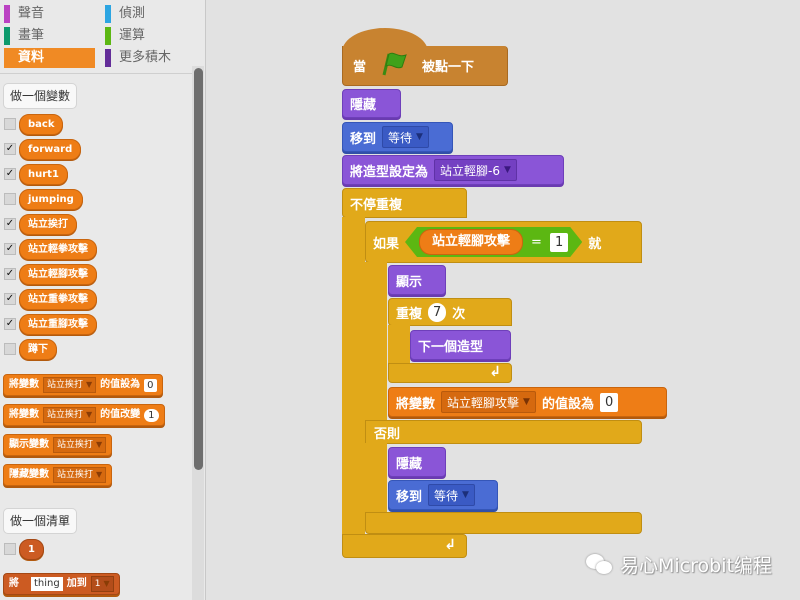 The image size is (800, 600). Describe the element at coordinates (475, 170) in the screenshot. I see `costume-dropdown: 站立輕腳-6 ▼` at that location.